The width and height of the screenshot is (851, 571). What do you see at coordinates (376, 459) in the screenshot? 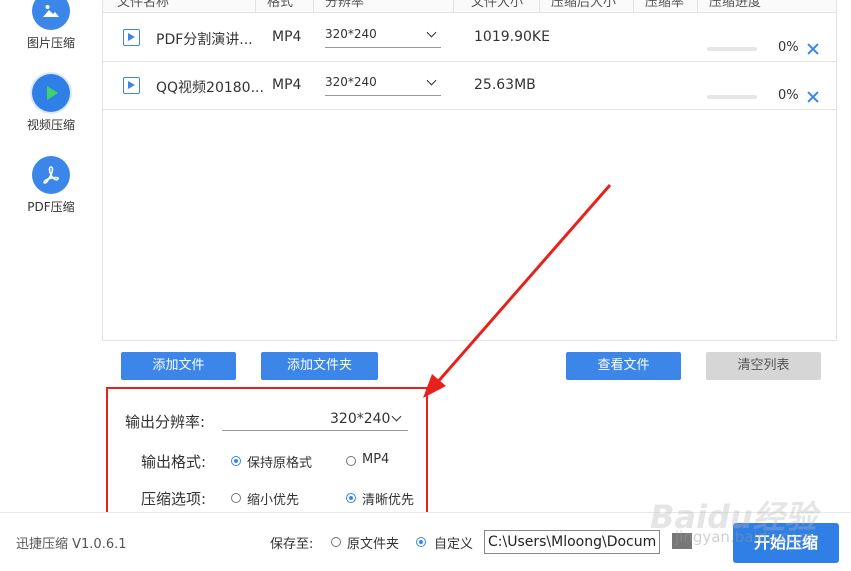
I see `format-option-mp4: MP4` at bounding box center [376, 459].